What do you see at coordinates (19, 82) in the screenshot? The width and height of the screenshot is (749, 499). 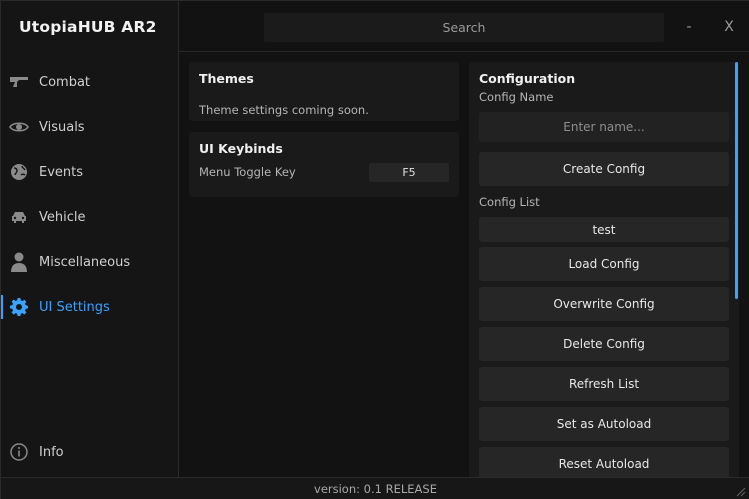 I see `gun-icon` at bounding box center [19, 82].